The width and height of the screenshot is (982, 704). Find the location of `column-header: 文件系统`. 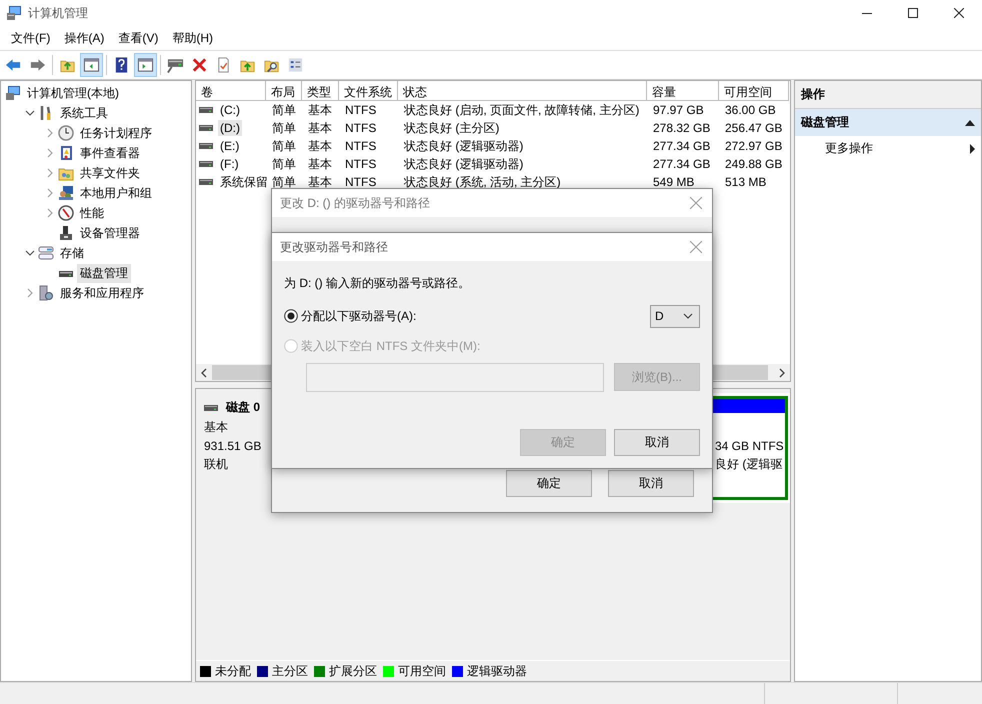

column-header: 文件系统 is located at coordinates (368, 91).